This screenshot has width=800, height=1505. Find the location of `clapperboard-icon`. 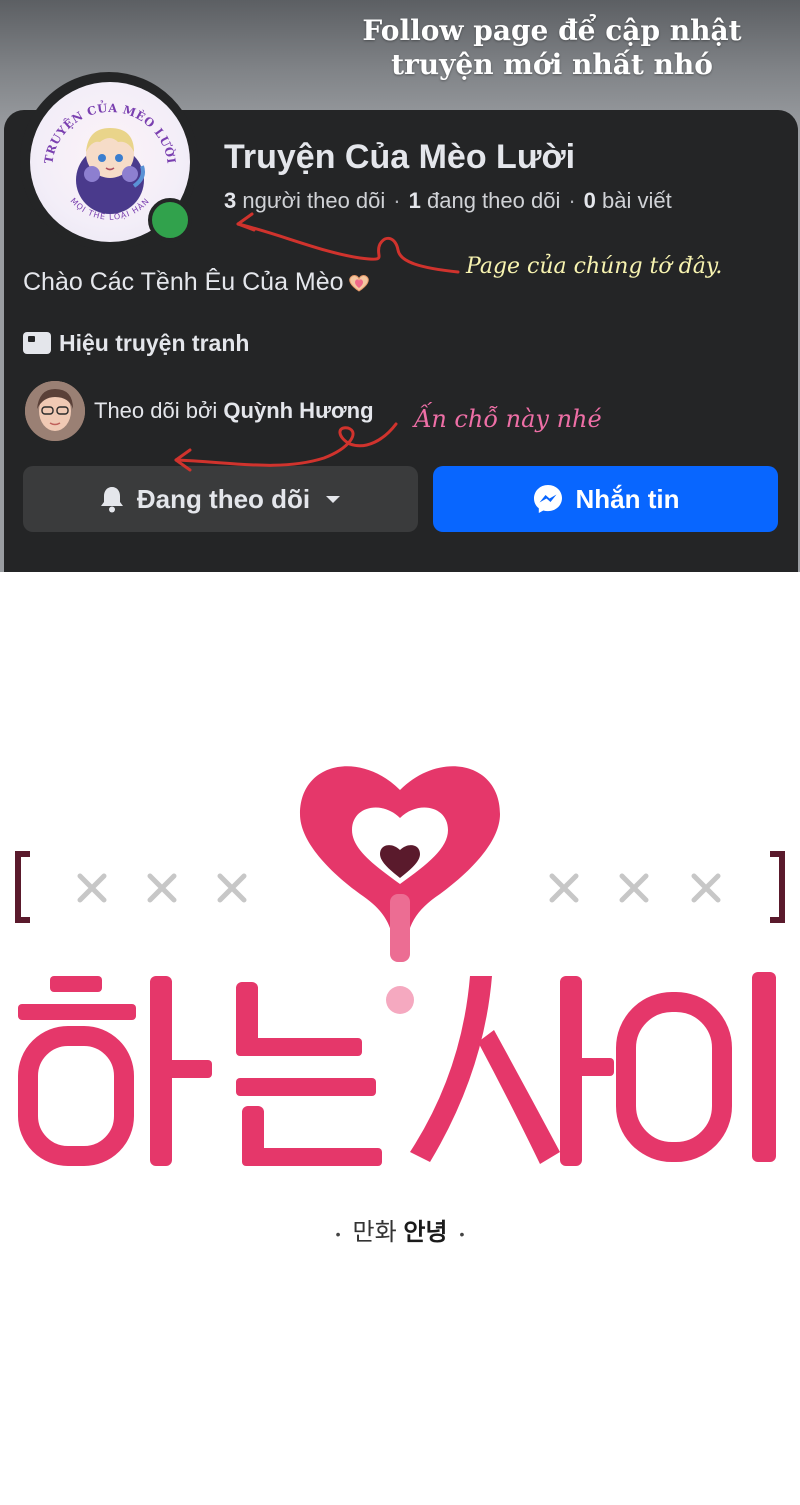

clapperboard-icon is located at coordinates (37, 343).